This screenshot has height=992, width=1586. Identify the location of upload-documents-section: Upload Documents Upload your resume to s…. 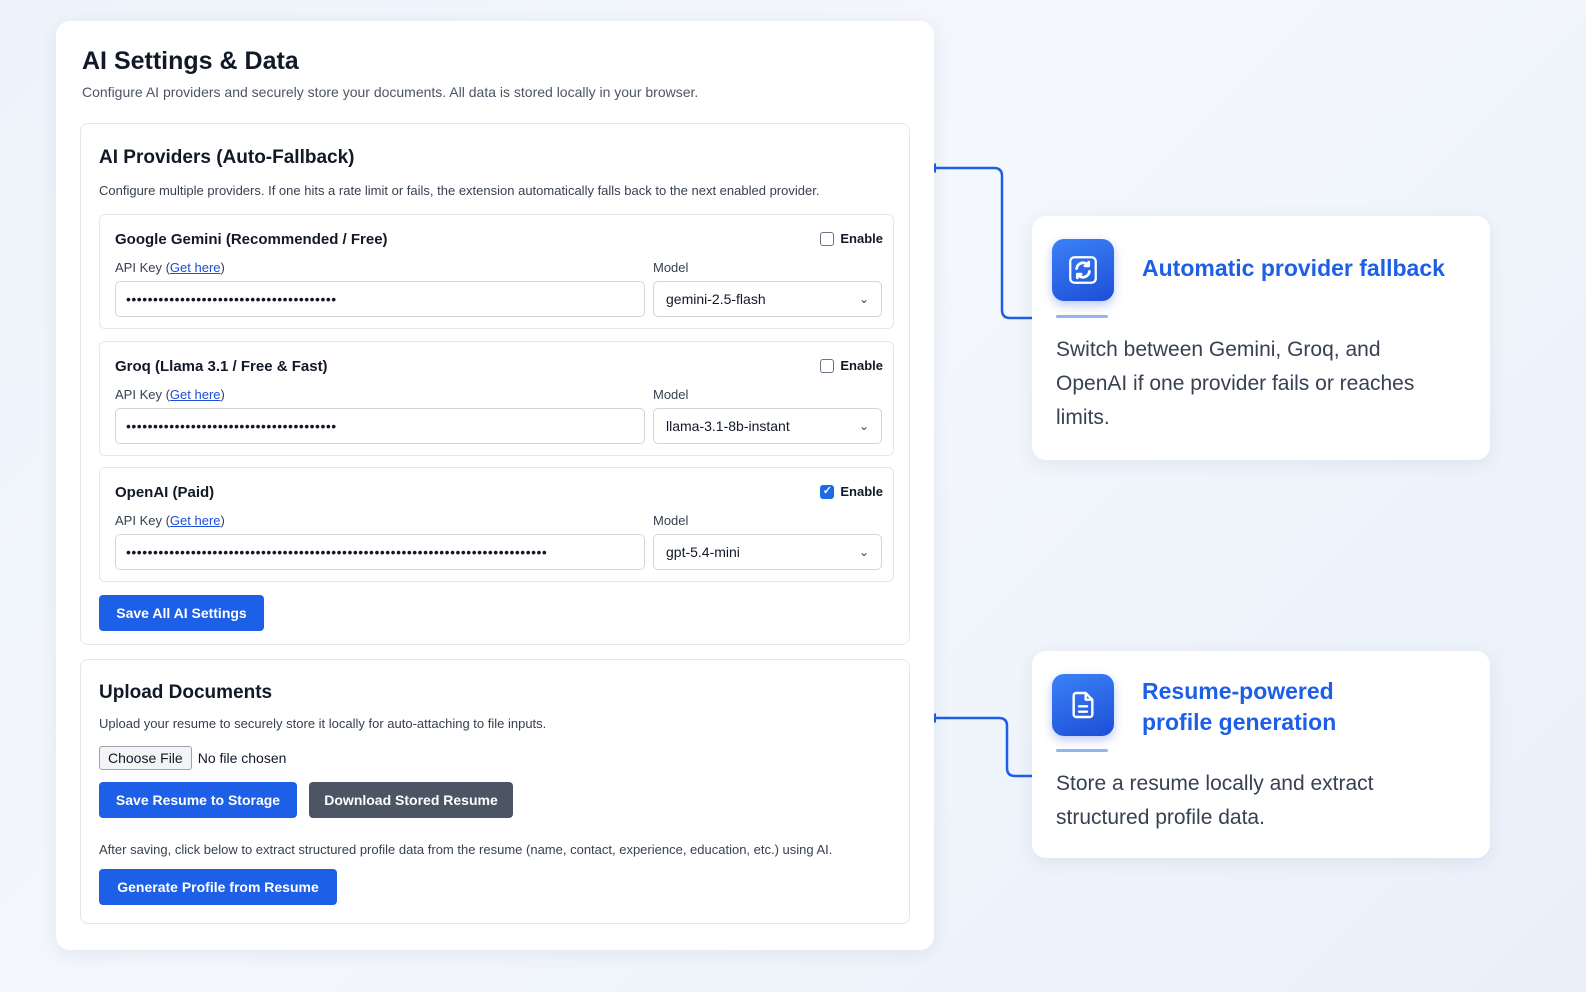
(495, 791).